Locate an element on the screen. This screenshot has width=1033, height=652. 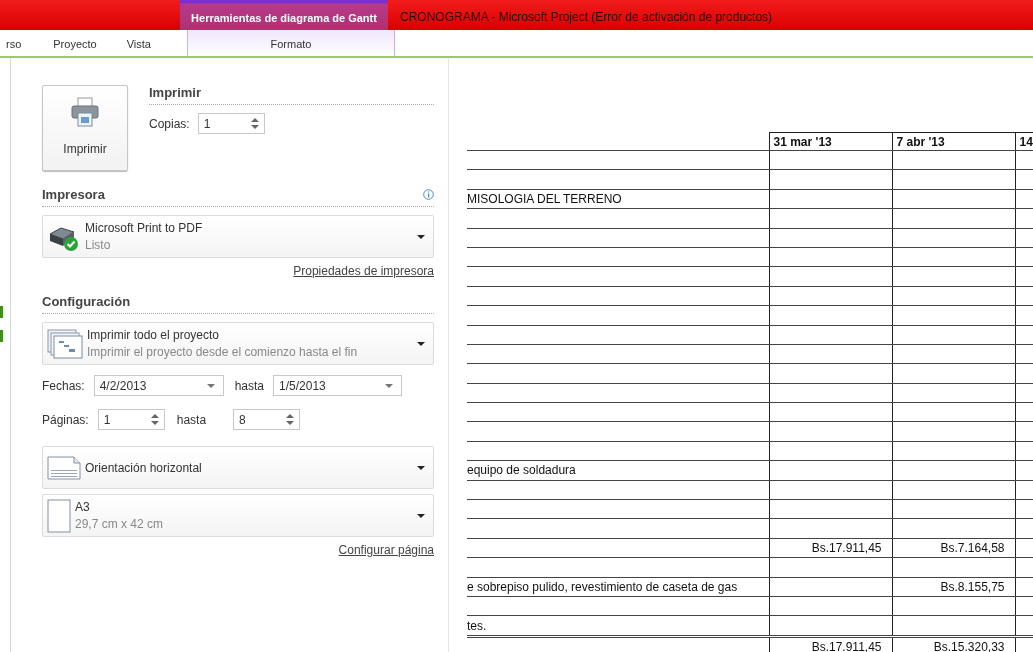
info-icon is located at coordinates (428, 194).